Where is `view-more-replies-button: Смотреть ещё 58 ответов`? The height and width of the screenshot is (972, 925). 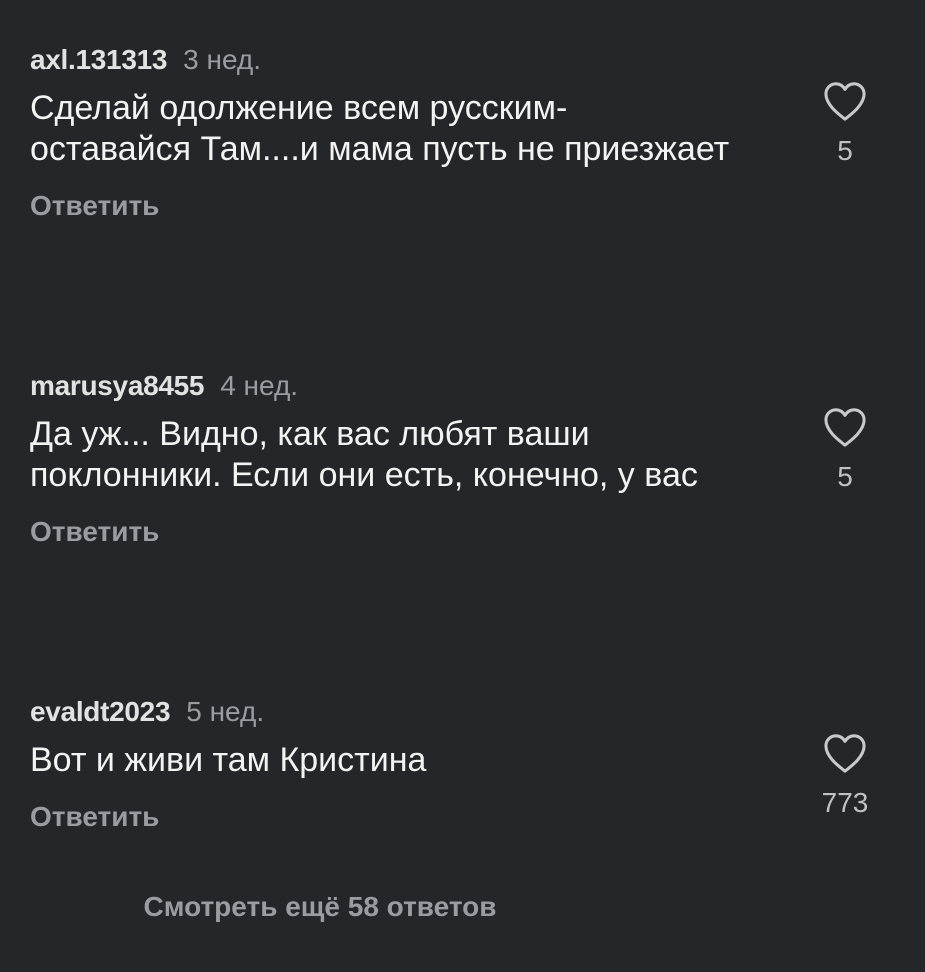 view-more-replies-button: Смотреть ещё 58 ответов is located at coordinates (320, 907).